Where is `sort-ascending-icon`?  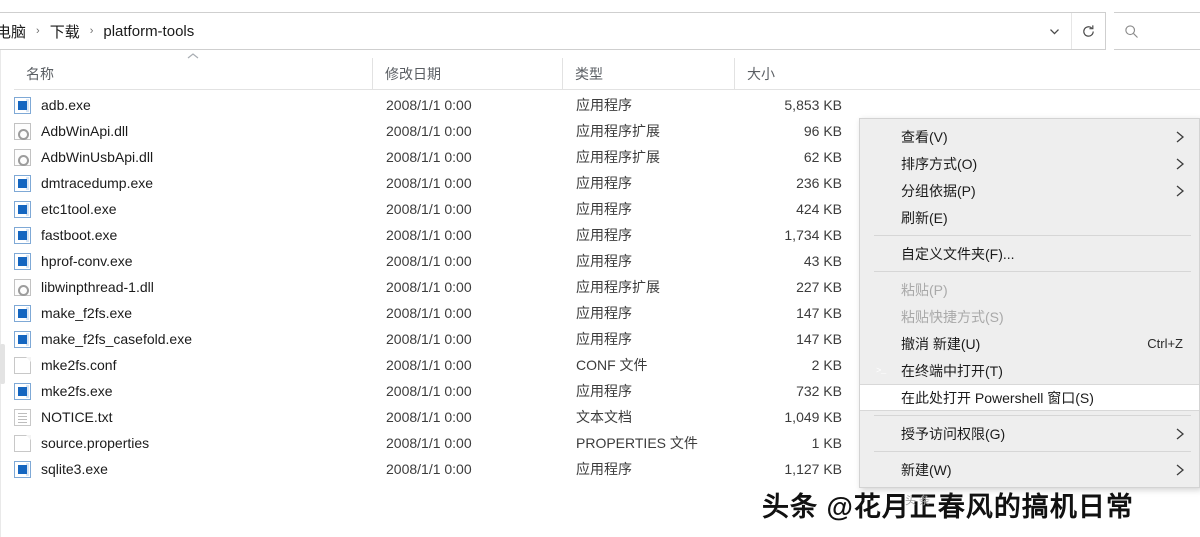
sort-ascending-icon is located at coordinates (193, 57).